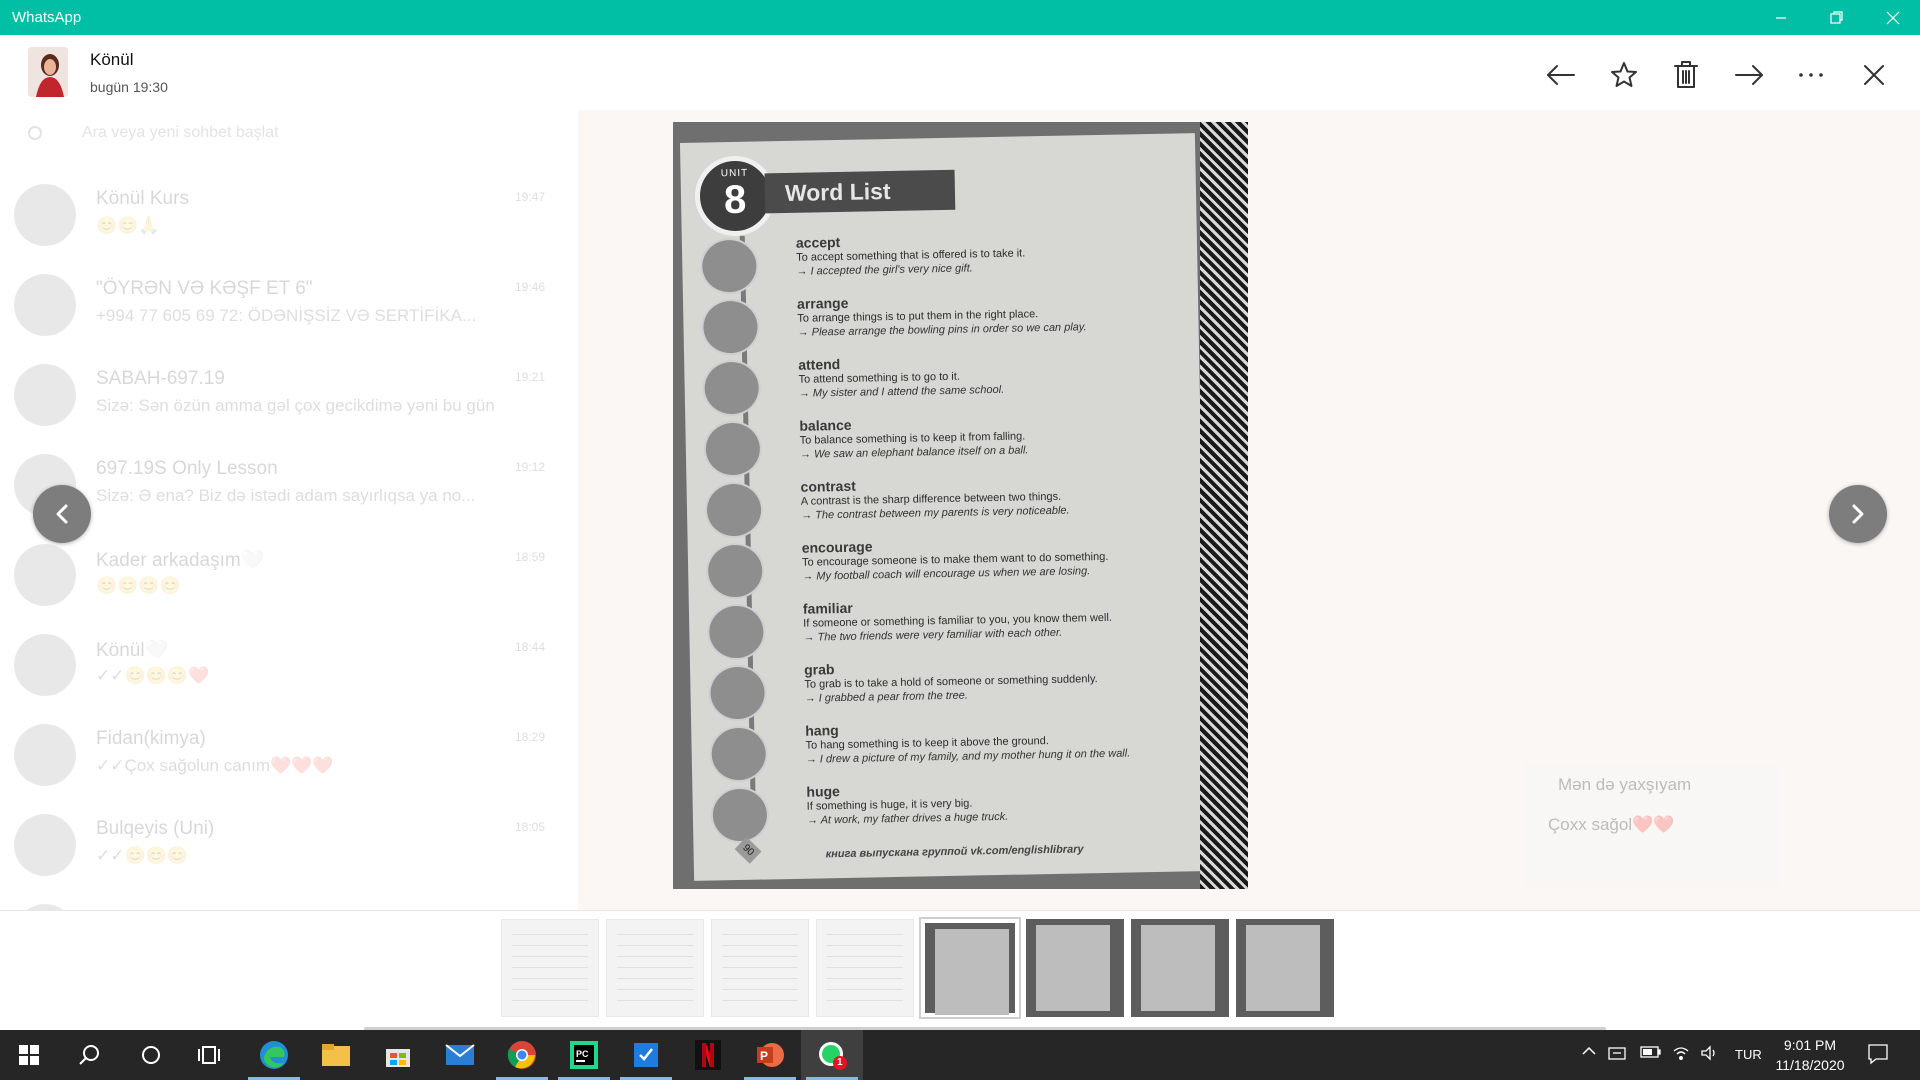 This screenshot has width=1920, height=1080. I want to click on window-titlebar: WhatsApp, so click(960, 17).